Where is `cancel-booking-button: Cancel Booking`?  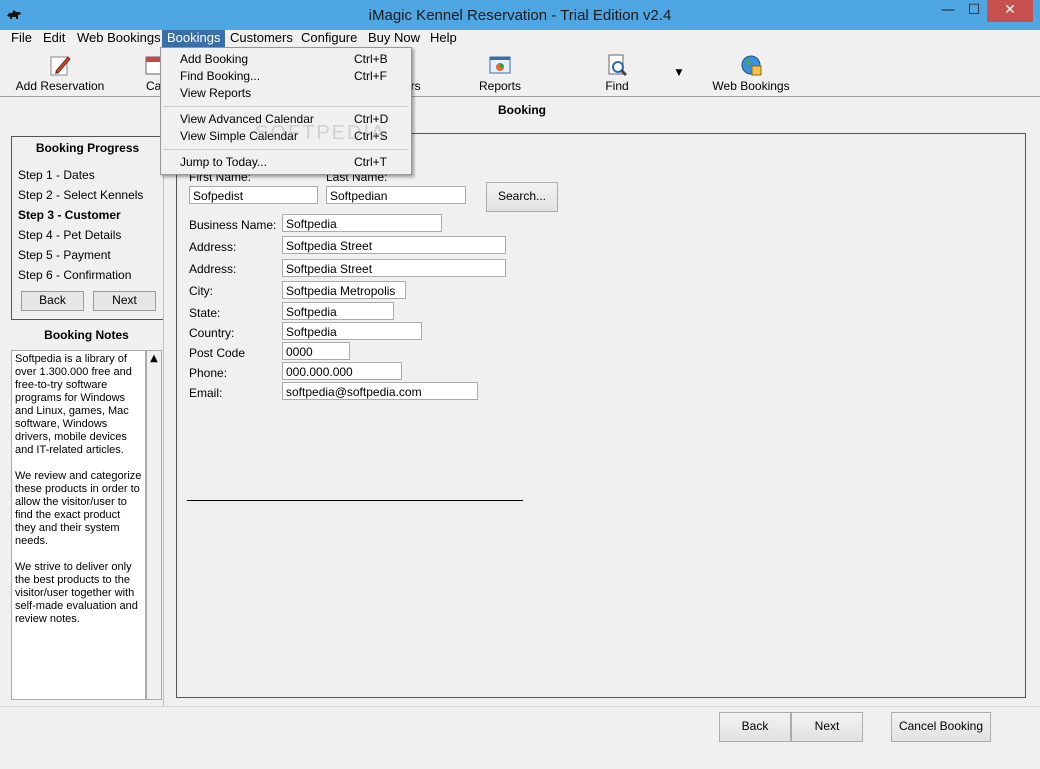
cancel-booking-button: Cancel Booking is located at coordinates (941, 727).